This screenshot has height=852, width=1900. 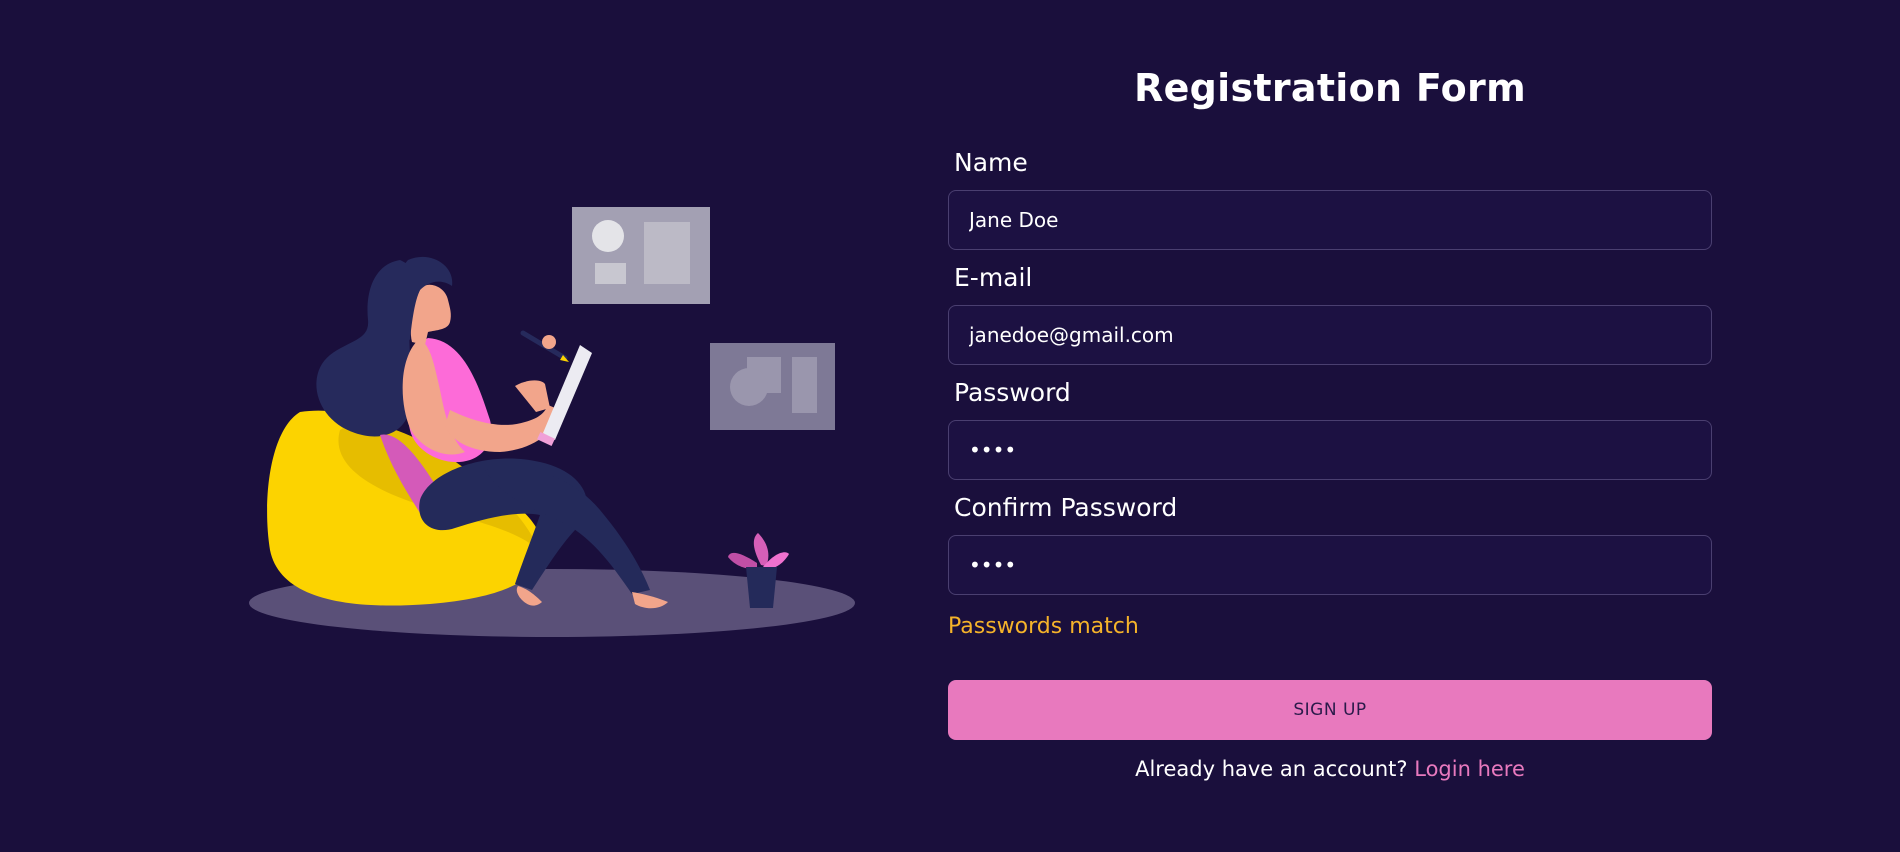 I want to click on confirm-password-label: Confirm Password, so click(x=1066, y=507).